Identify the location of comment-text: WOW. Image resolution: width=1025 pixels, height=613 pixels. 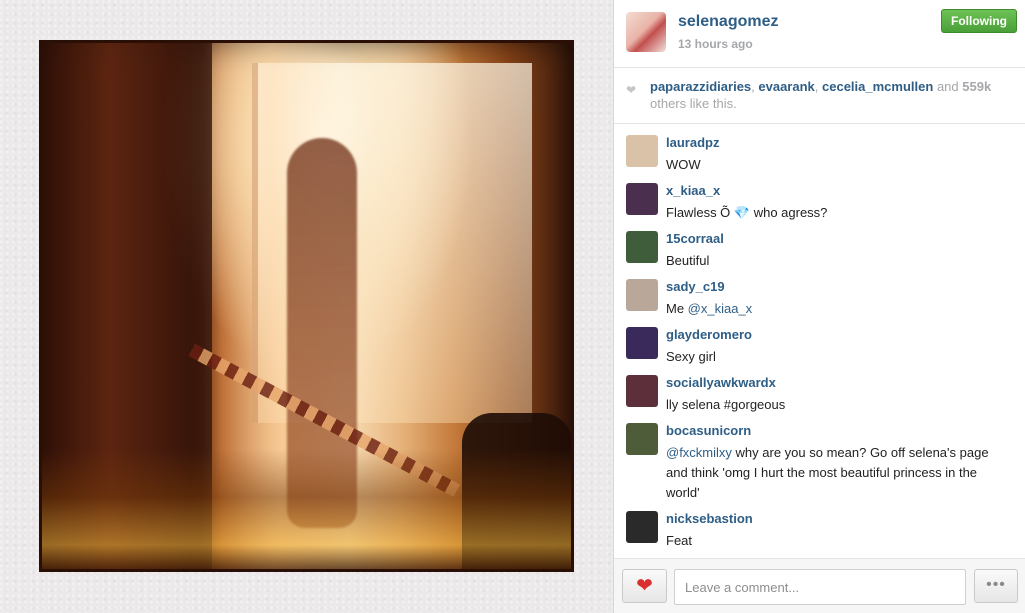
(683, 164).